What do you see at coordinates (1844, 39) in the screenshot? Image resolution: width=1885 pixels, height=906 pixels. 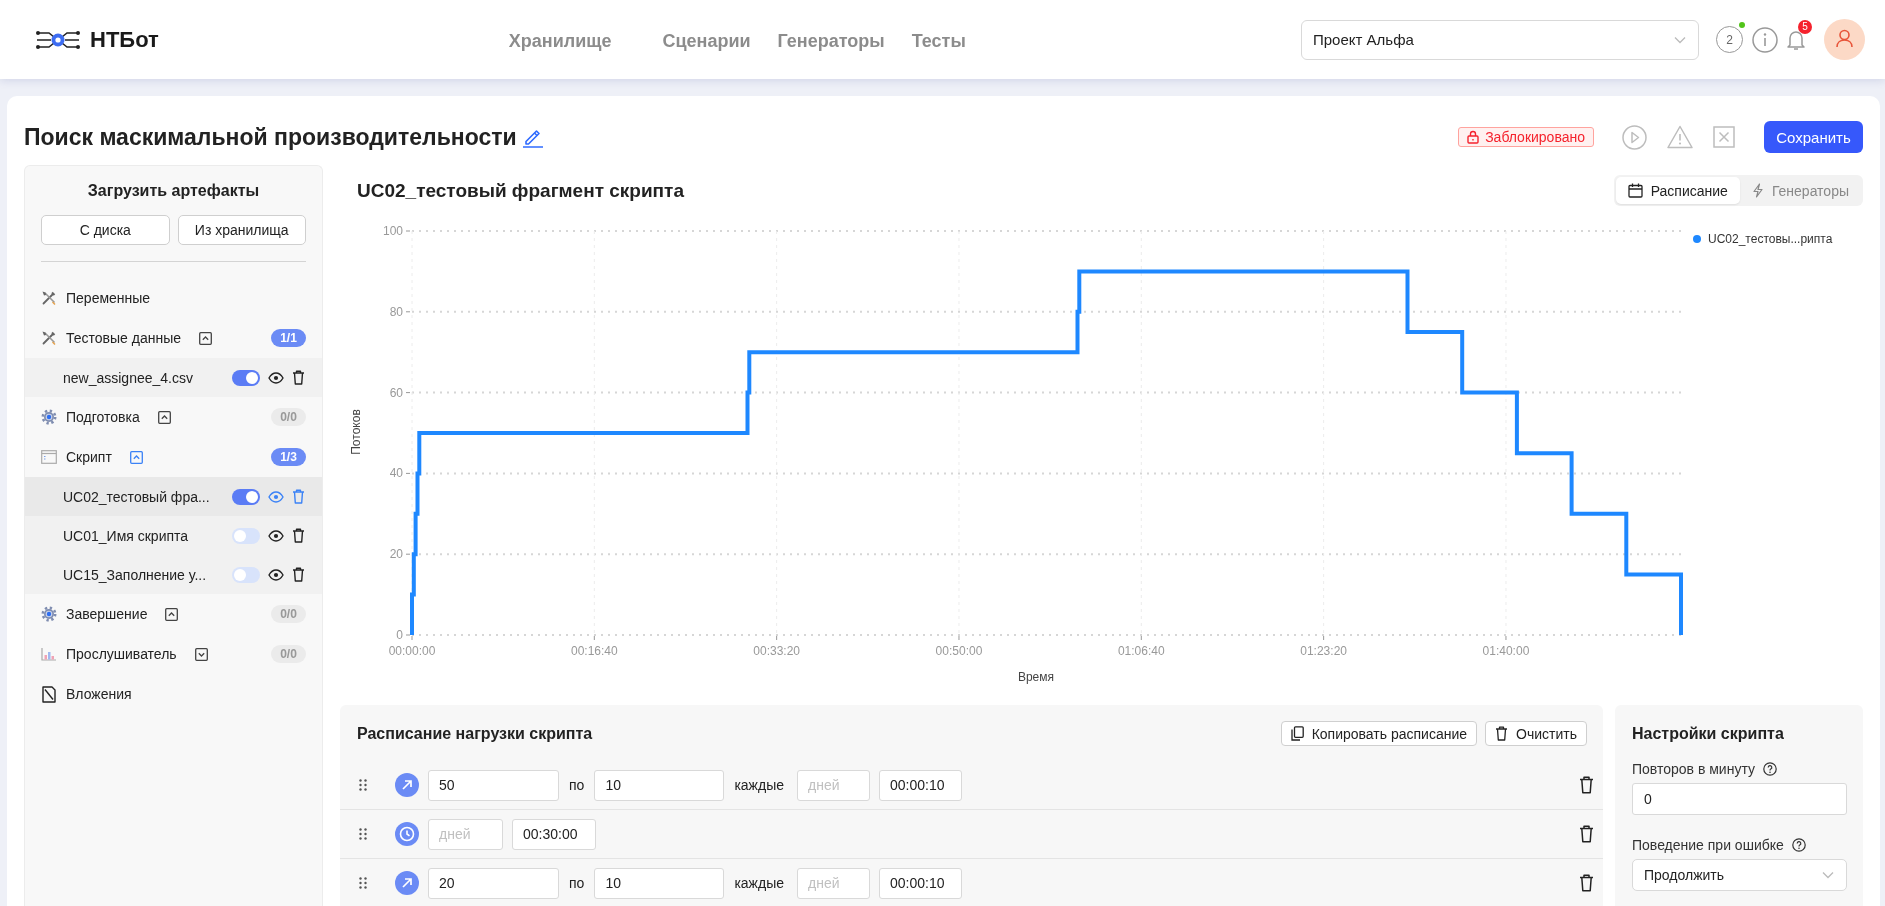 I see `avatar-icon` at bounding box center [1844, 39].